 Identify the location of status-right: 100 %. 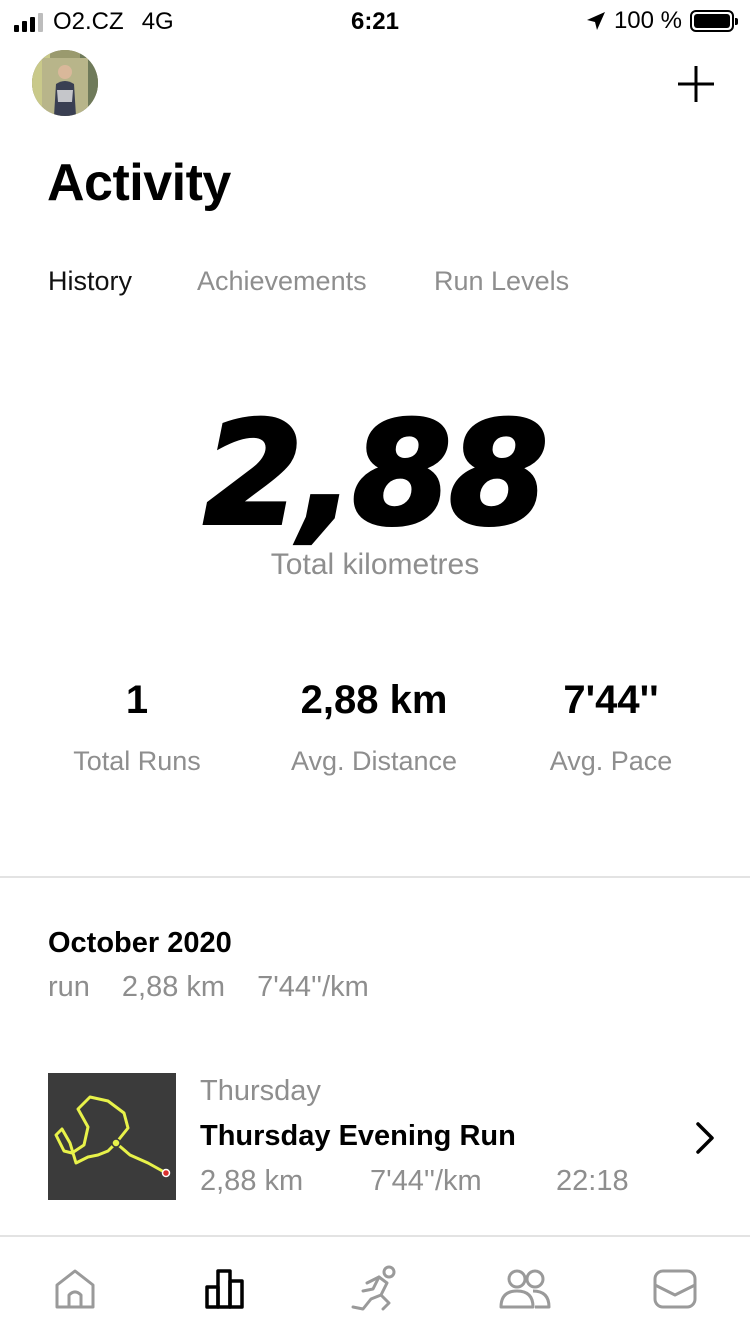
(662, 21).